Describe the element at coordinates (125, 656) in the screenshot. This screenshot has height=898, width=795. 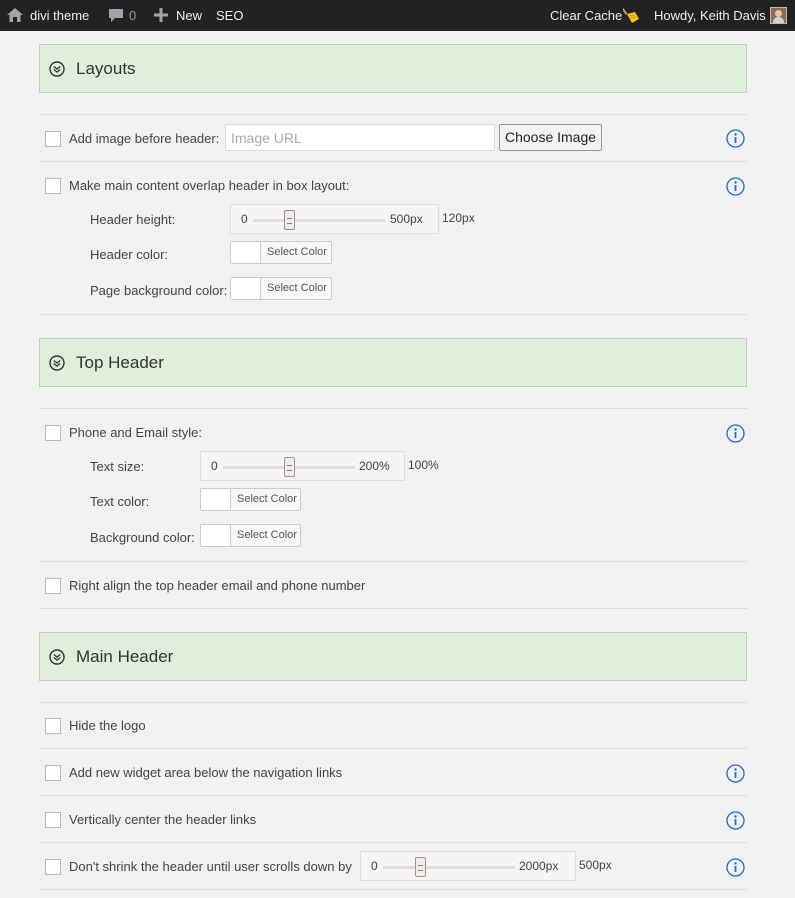
I see `section-title: Main Header` at that location.